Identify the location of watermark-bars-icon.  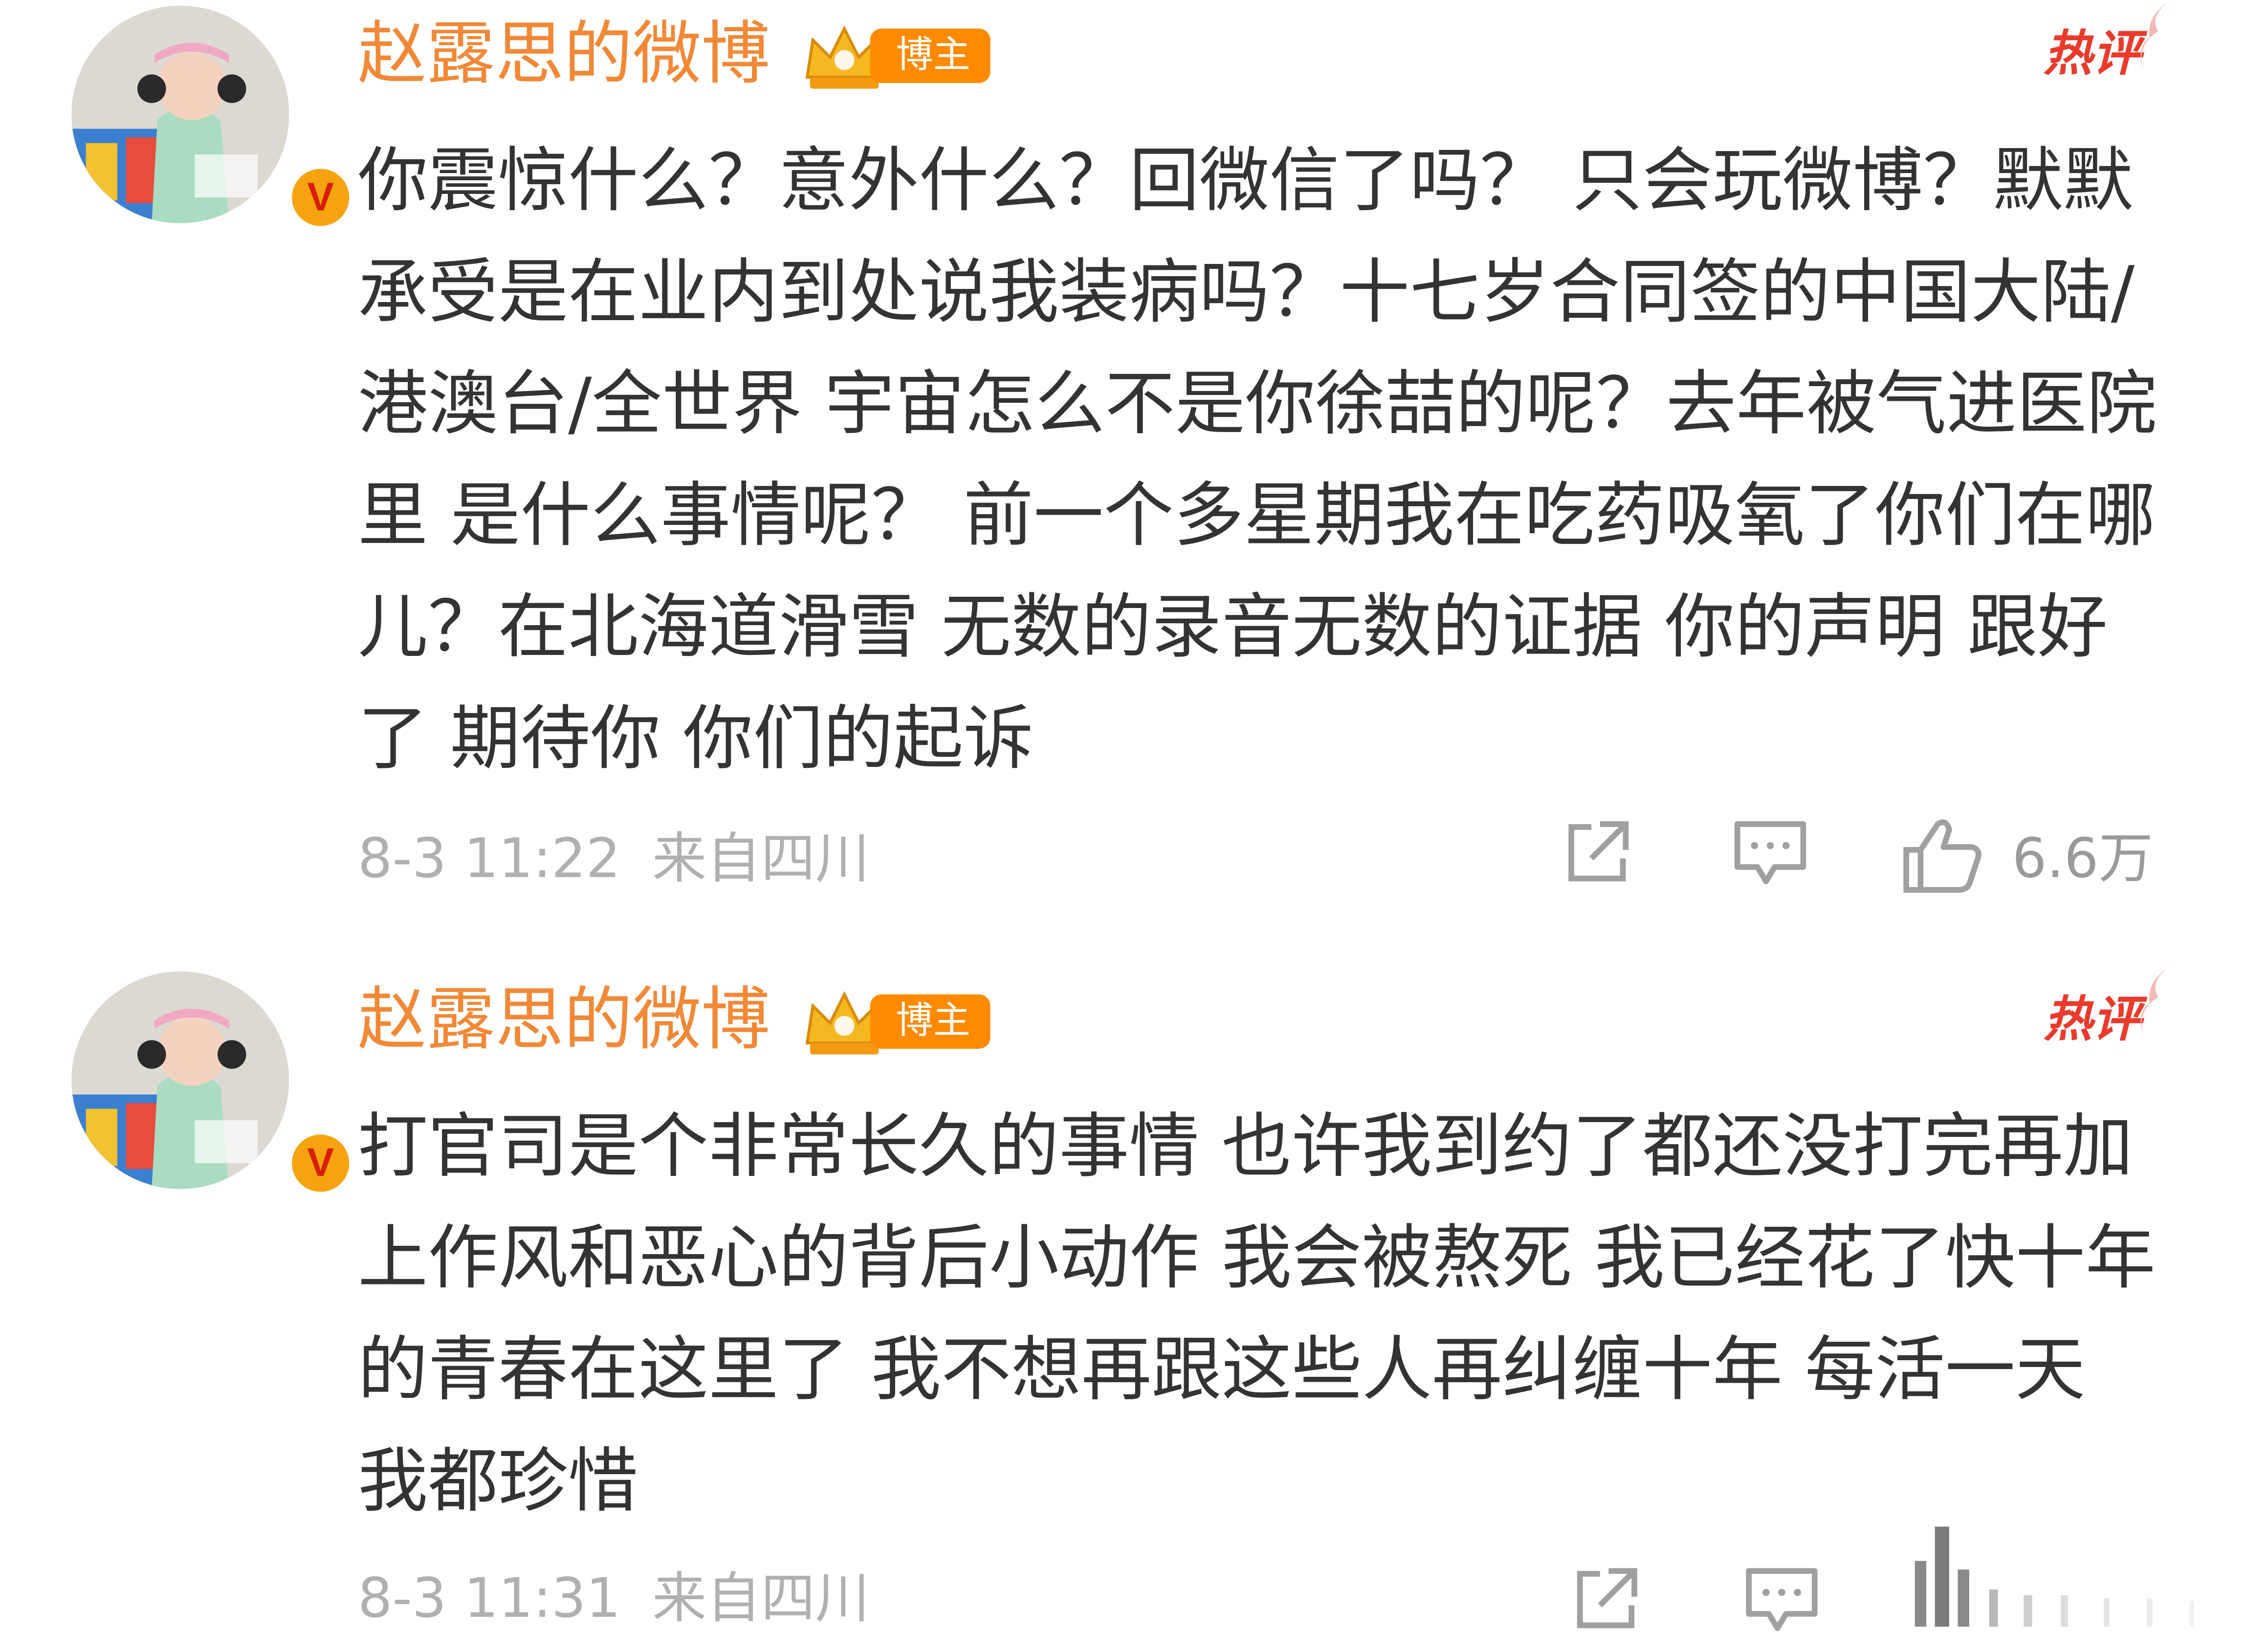
(2054, 1576).